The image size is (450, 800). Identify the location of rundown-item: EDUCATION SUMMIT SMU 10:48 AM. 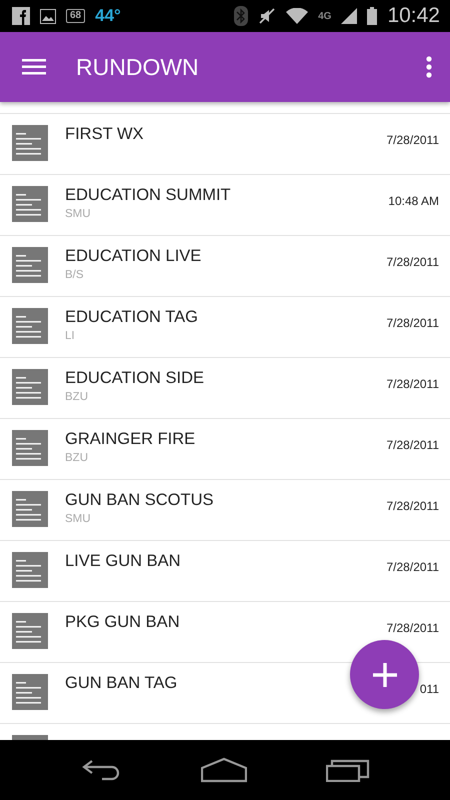
(225, 204).